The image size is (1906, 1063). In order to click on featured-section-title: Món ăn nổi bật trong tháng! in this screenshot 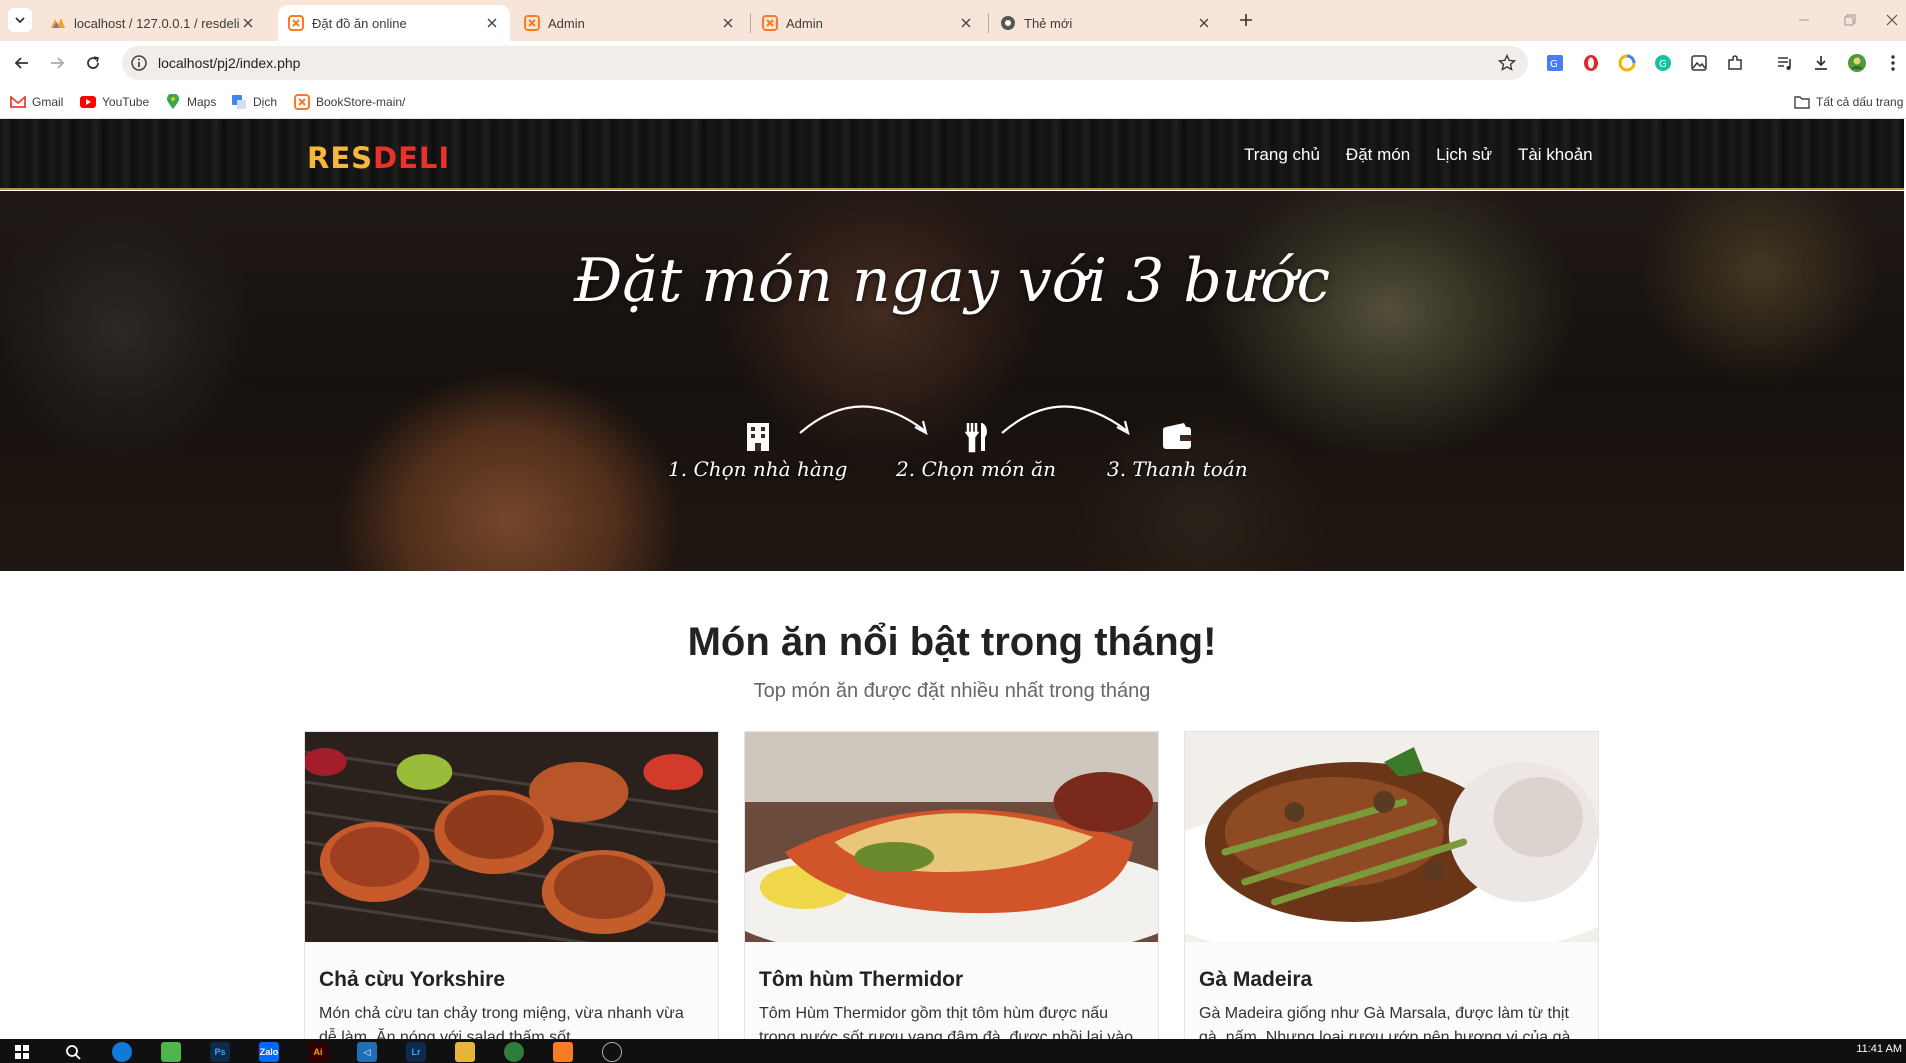, I will do `click(952, 642)`.